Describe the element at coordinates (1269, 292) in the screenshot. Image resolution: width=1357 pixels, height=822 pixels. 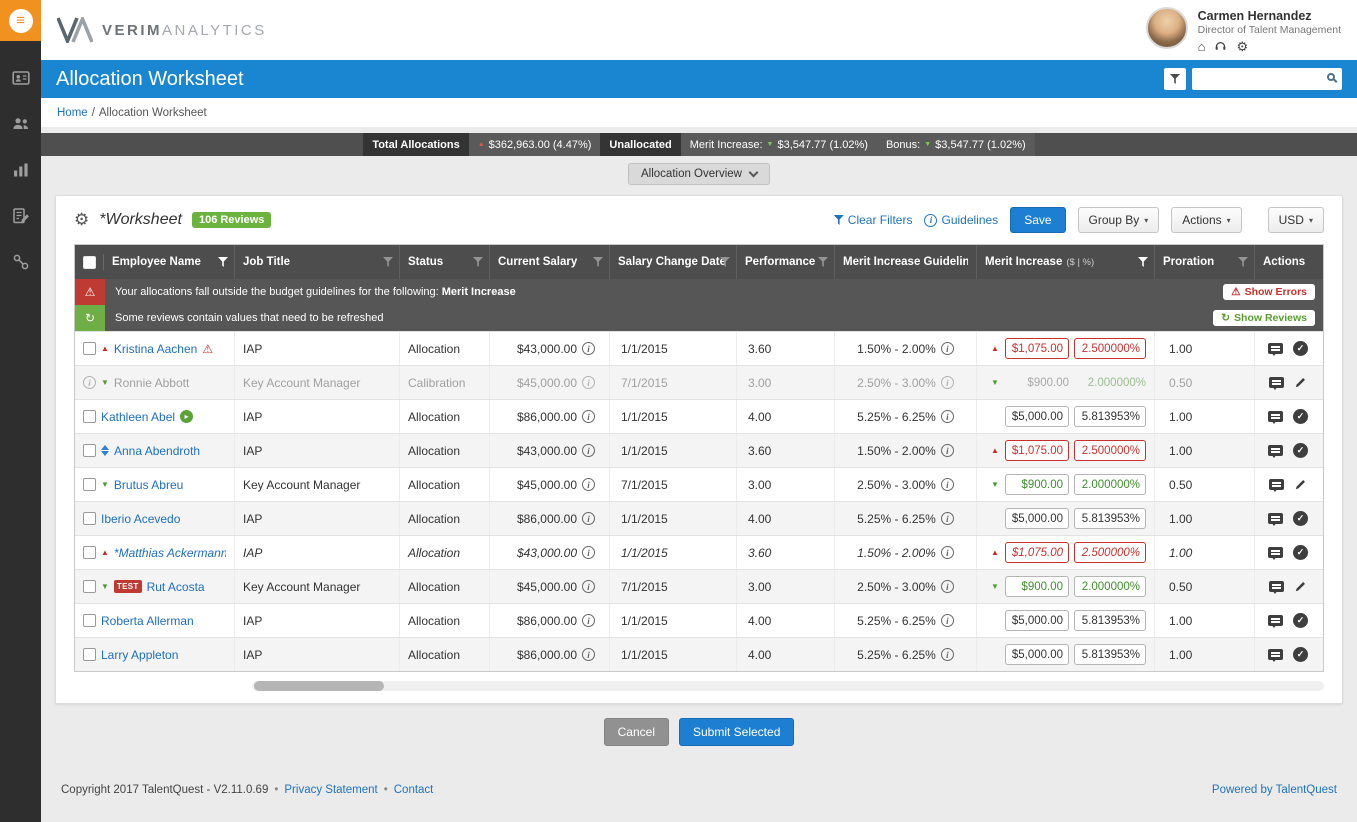
I see `show-errors-button: ⚠ Show Errors` at that location.